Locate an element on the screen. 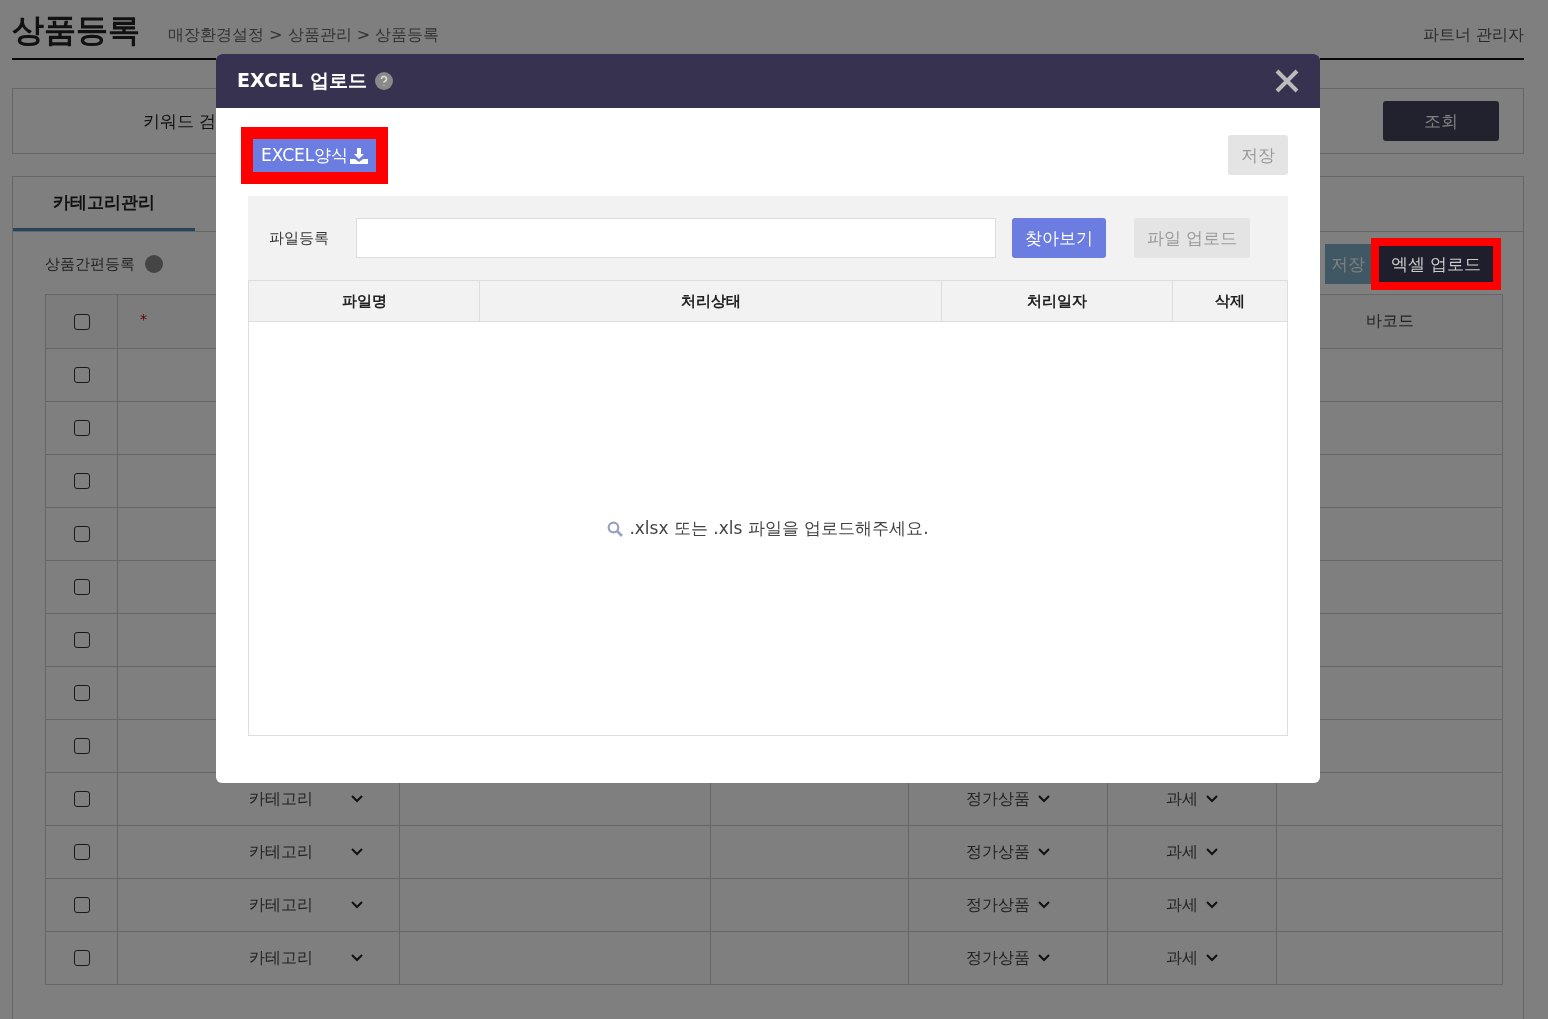  empty-message: .xlsx 또는 .xls 파일을 업로드해주세요. is located at coordinates (779, 528).